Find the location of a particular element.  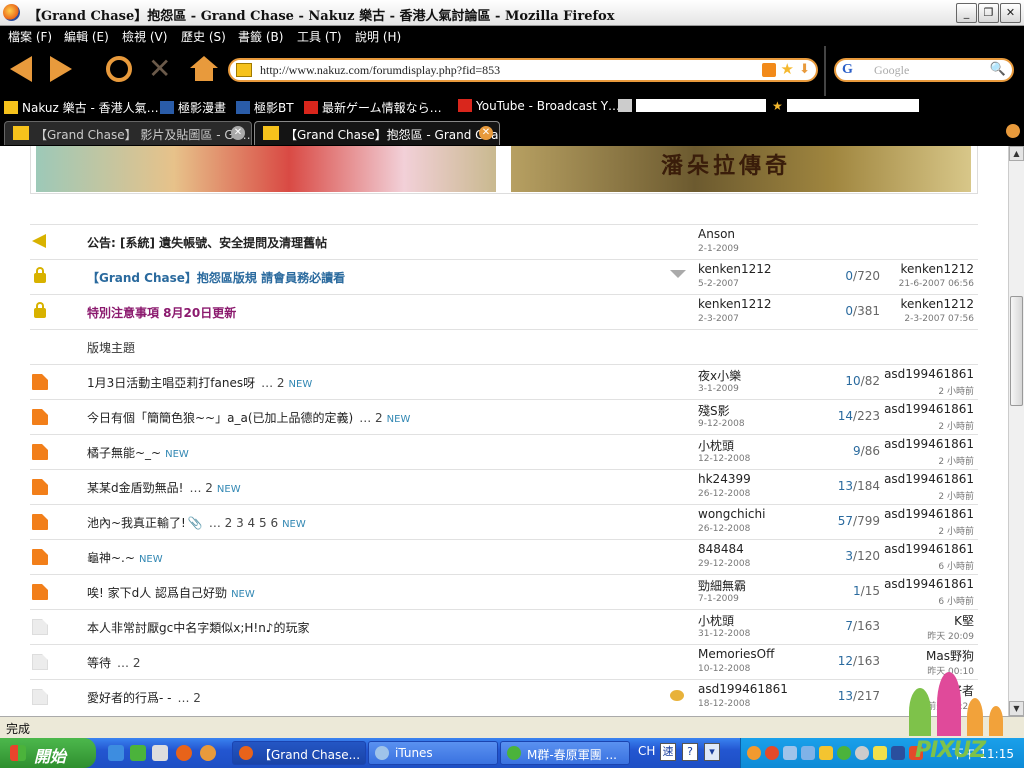

search-icon: 🔍 is located at coordinates (998, 69).